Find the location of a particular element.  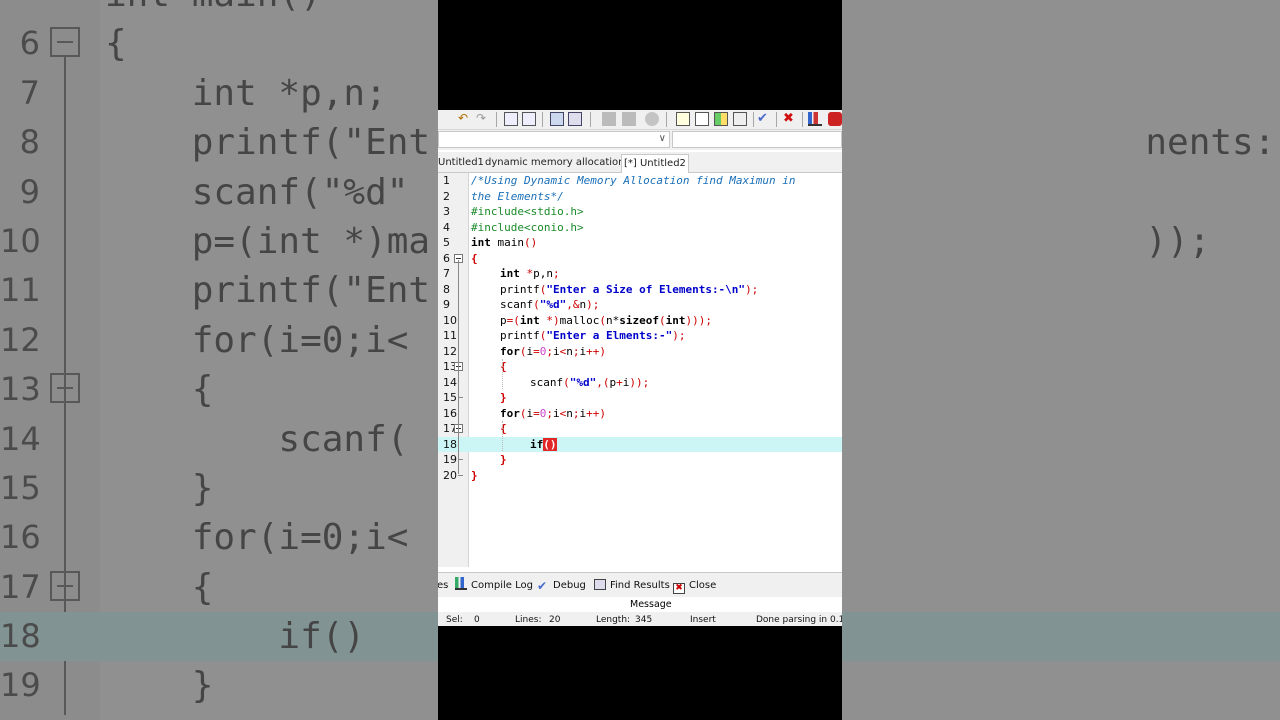

toggle-icon is located at coordinates (740, 119).